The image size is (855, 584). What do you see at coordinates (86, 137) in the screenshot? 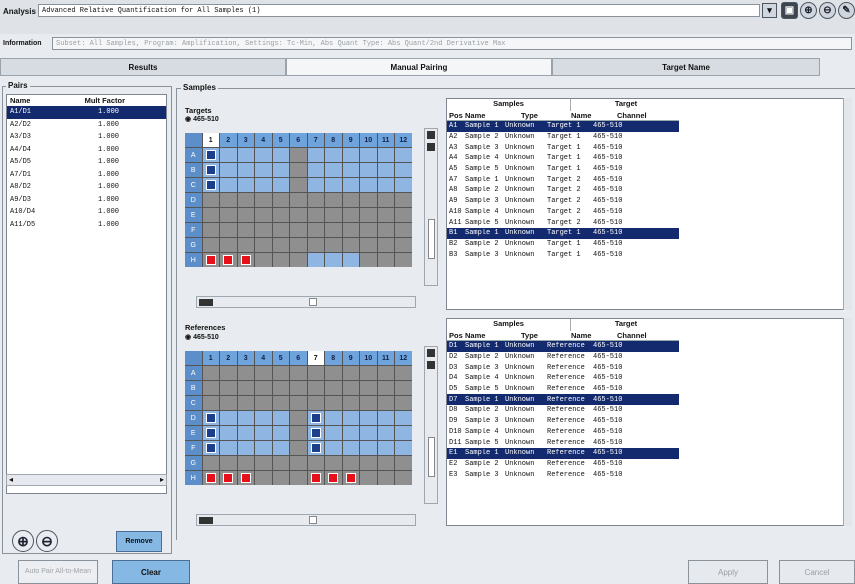
I see `pair-row: A3/D3 1.000` at bounding box center [86, 137].